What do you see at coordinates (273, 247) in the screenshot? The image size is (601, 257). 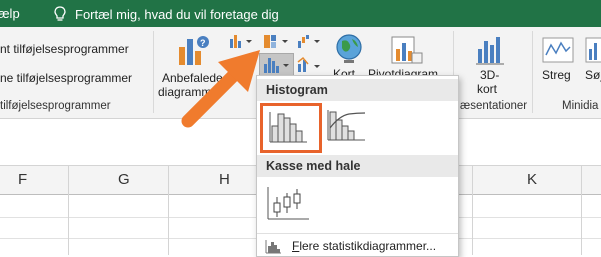 I see `statistic-chart-small-icon` at bounding box center [273, 247].